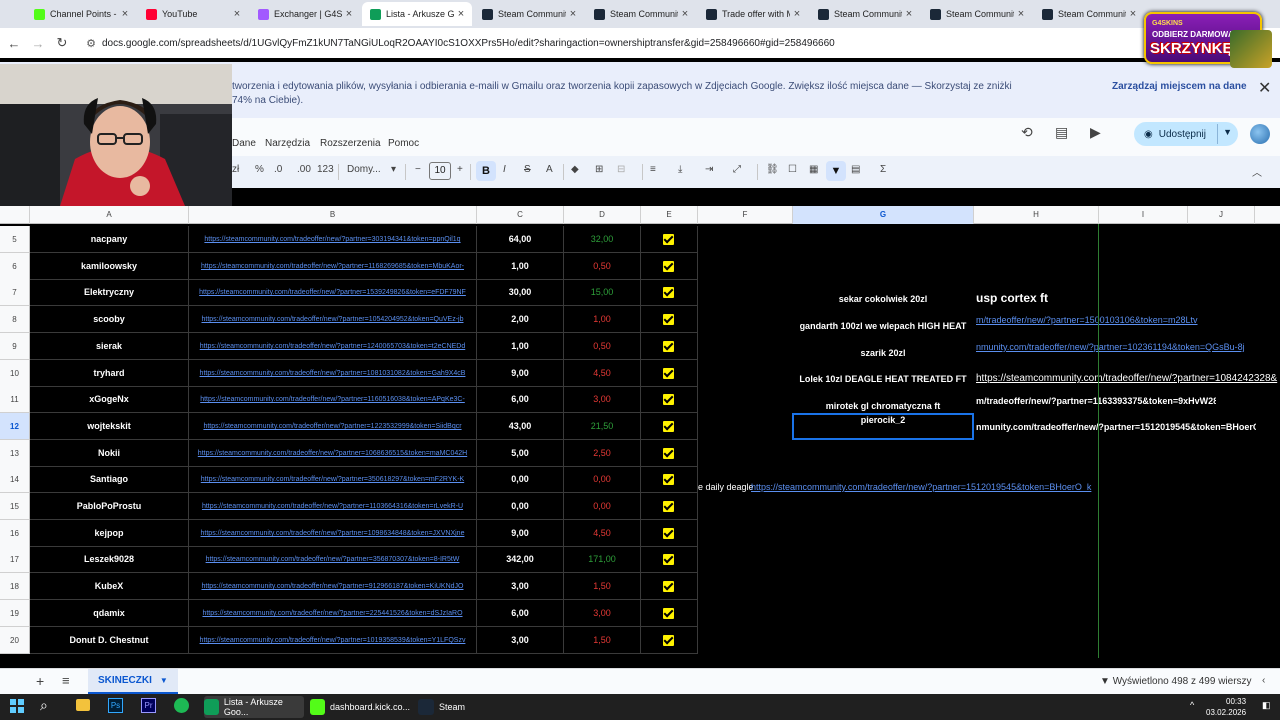  What do you see at coordinates (109, 559) in the screenshot?
I see `name-cell: Leszek9028` at bounding box center [109, 559].